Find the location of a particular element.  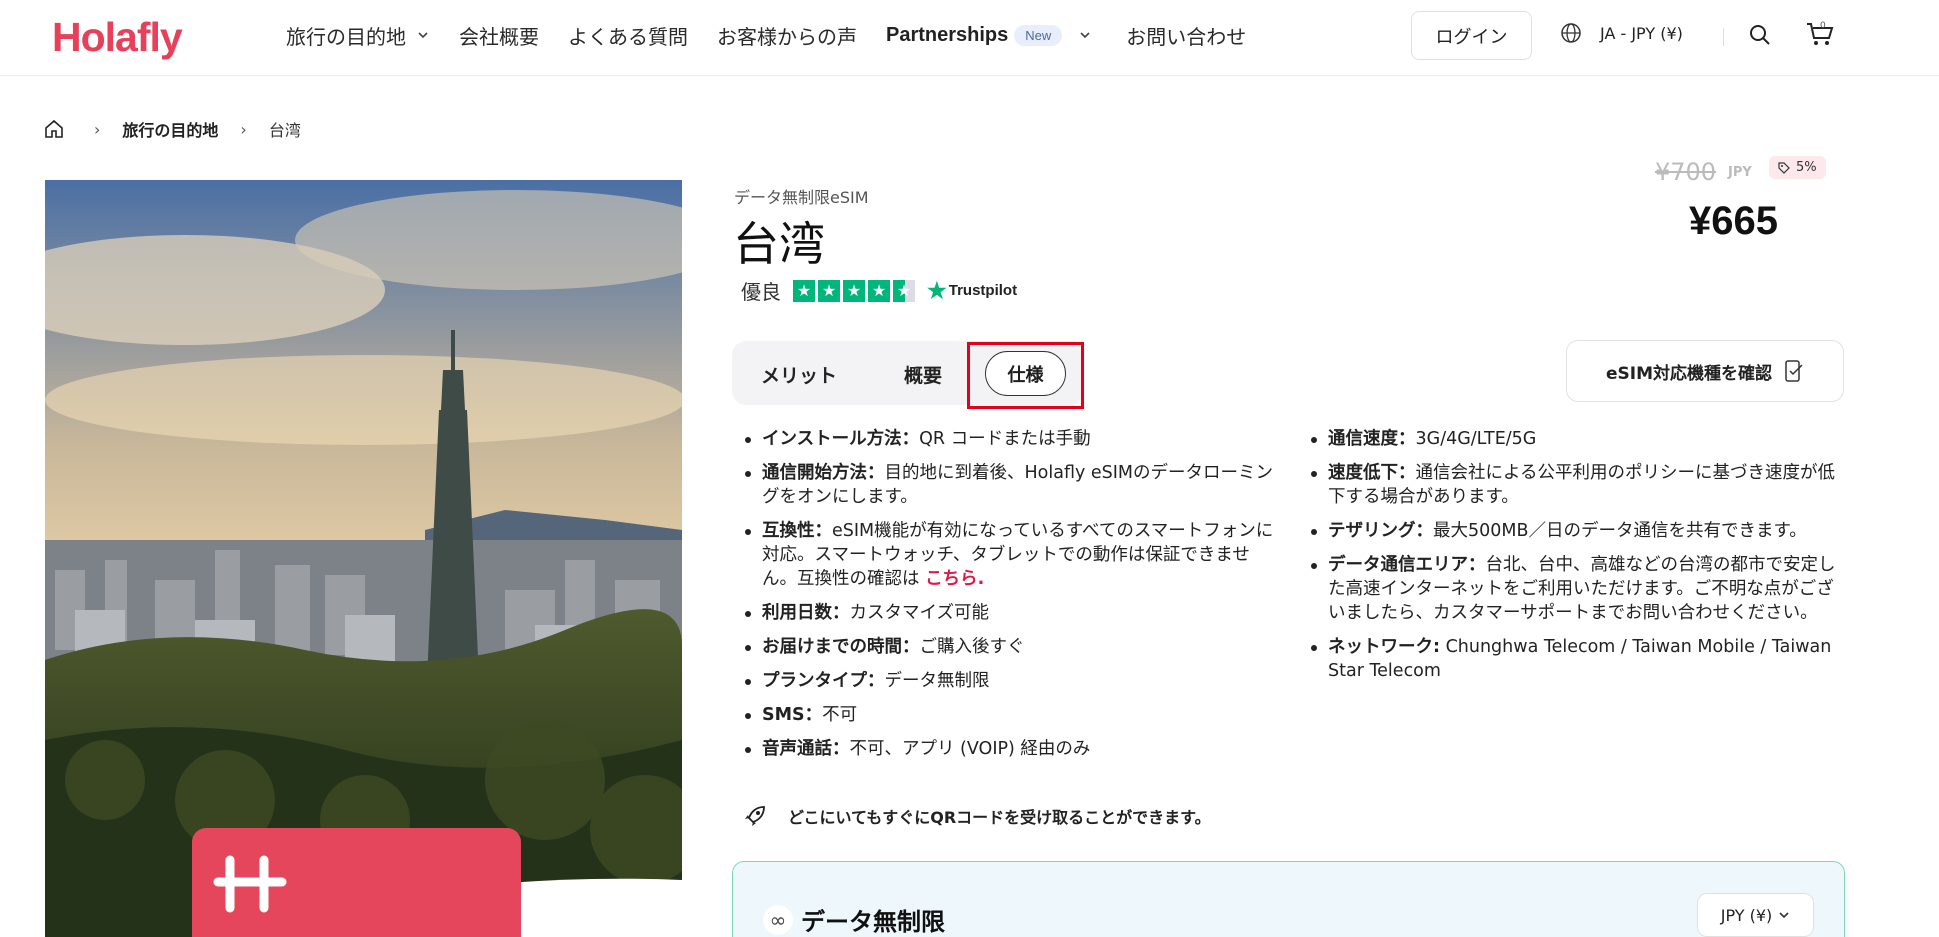

trustpilot-rating: 優良 ★ ★ ★ ★ ★ ★ Trustpilot is located at coordinates (879, 290).